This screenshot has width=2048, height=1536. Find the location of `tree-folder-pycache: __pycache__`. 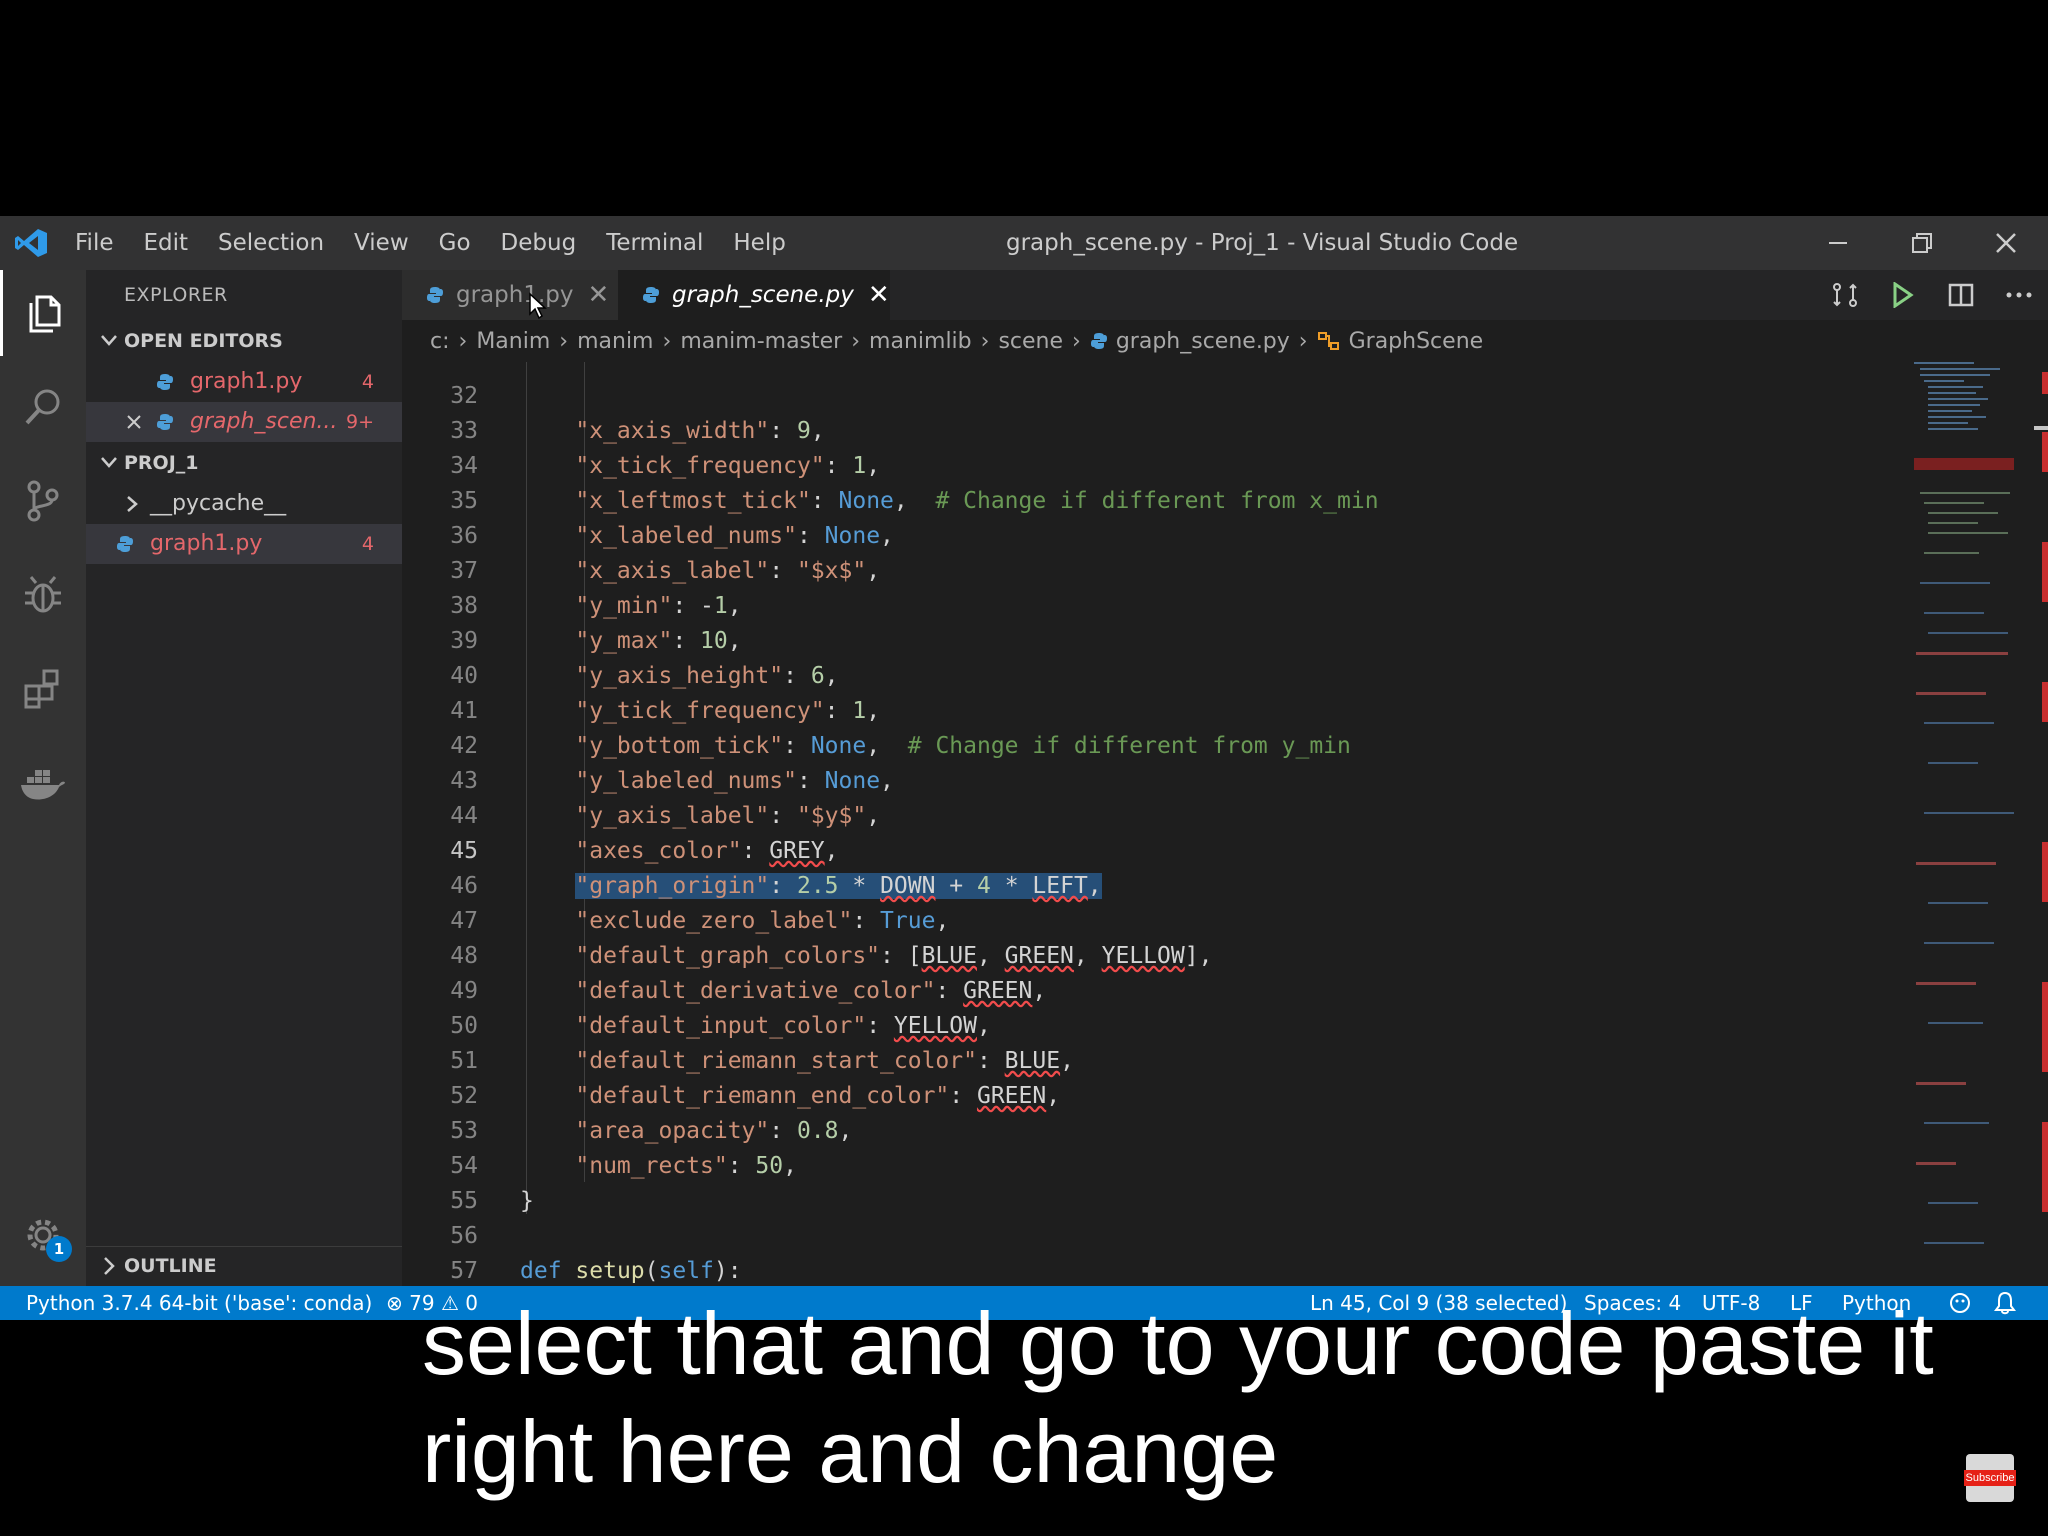

tree-folder-pycache: __pycache__ is located at coordinates (244, 504).